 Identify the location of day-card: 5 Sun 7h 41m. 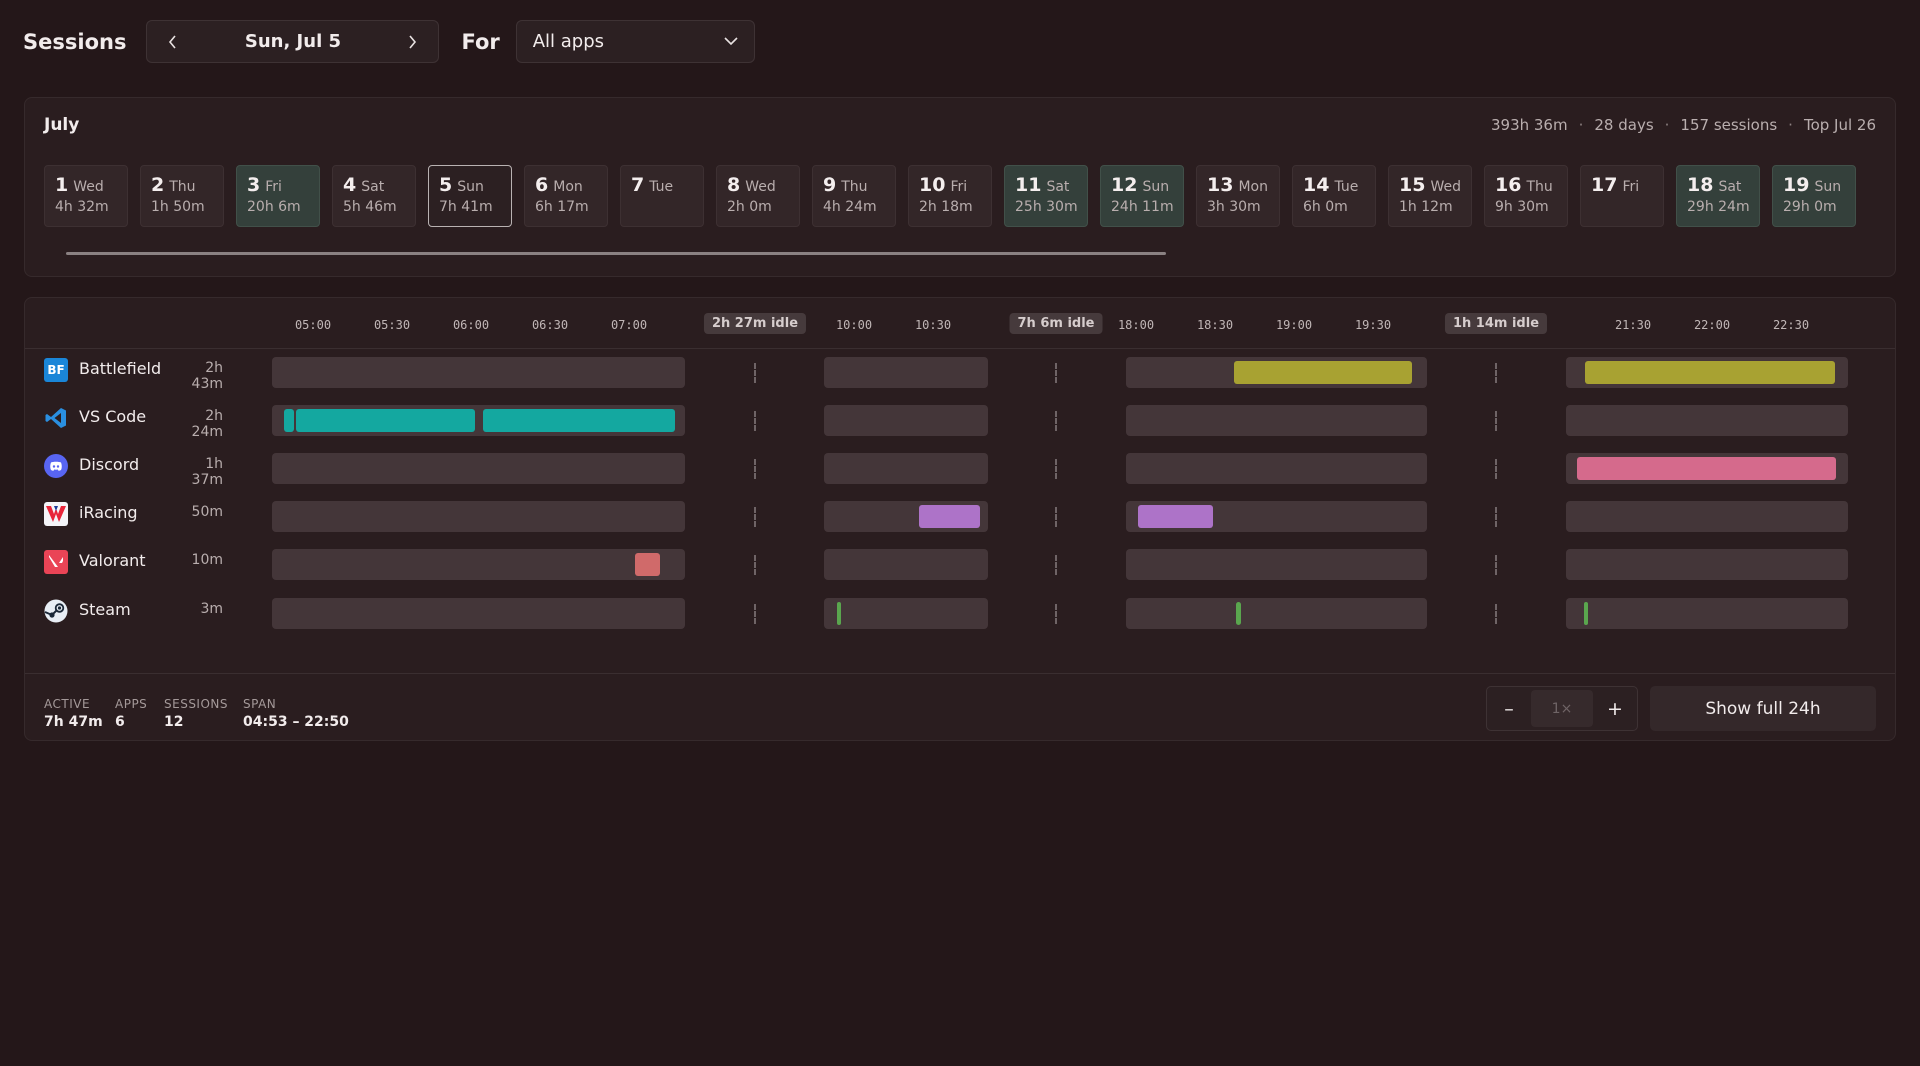
(470, 196).